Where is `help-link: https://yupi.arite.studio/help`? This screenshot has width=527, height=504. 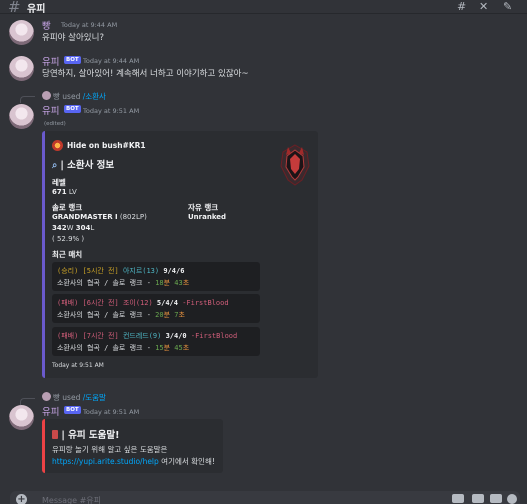
help-link: https://yupi.arite.studio/help is located at coordinates (105, 461).